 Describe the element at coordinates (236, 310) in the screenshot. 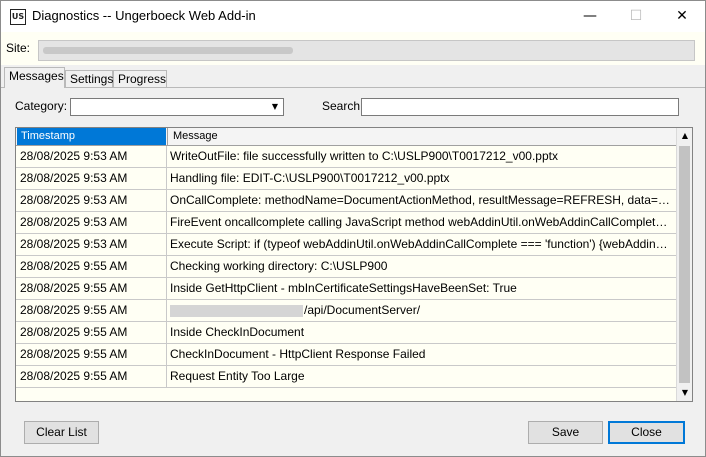

I see `redacted-host` at that location.